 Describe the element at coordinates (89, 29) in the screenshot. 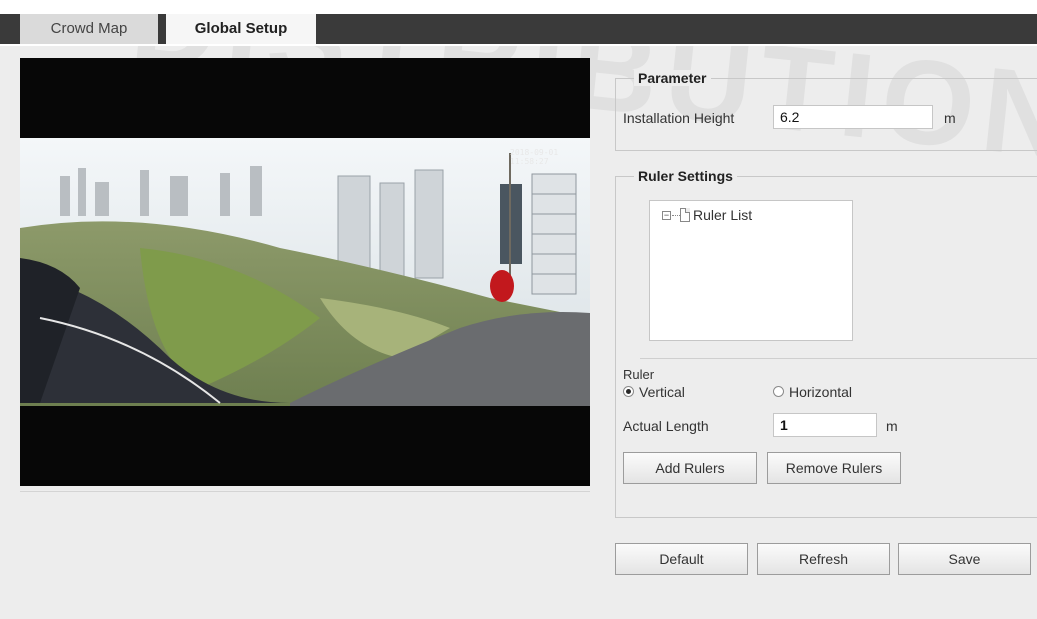

I see `tab-crowd-map: Crowd Map` at that location.